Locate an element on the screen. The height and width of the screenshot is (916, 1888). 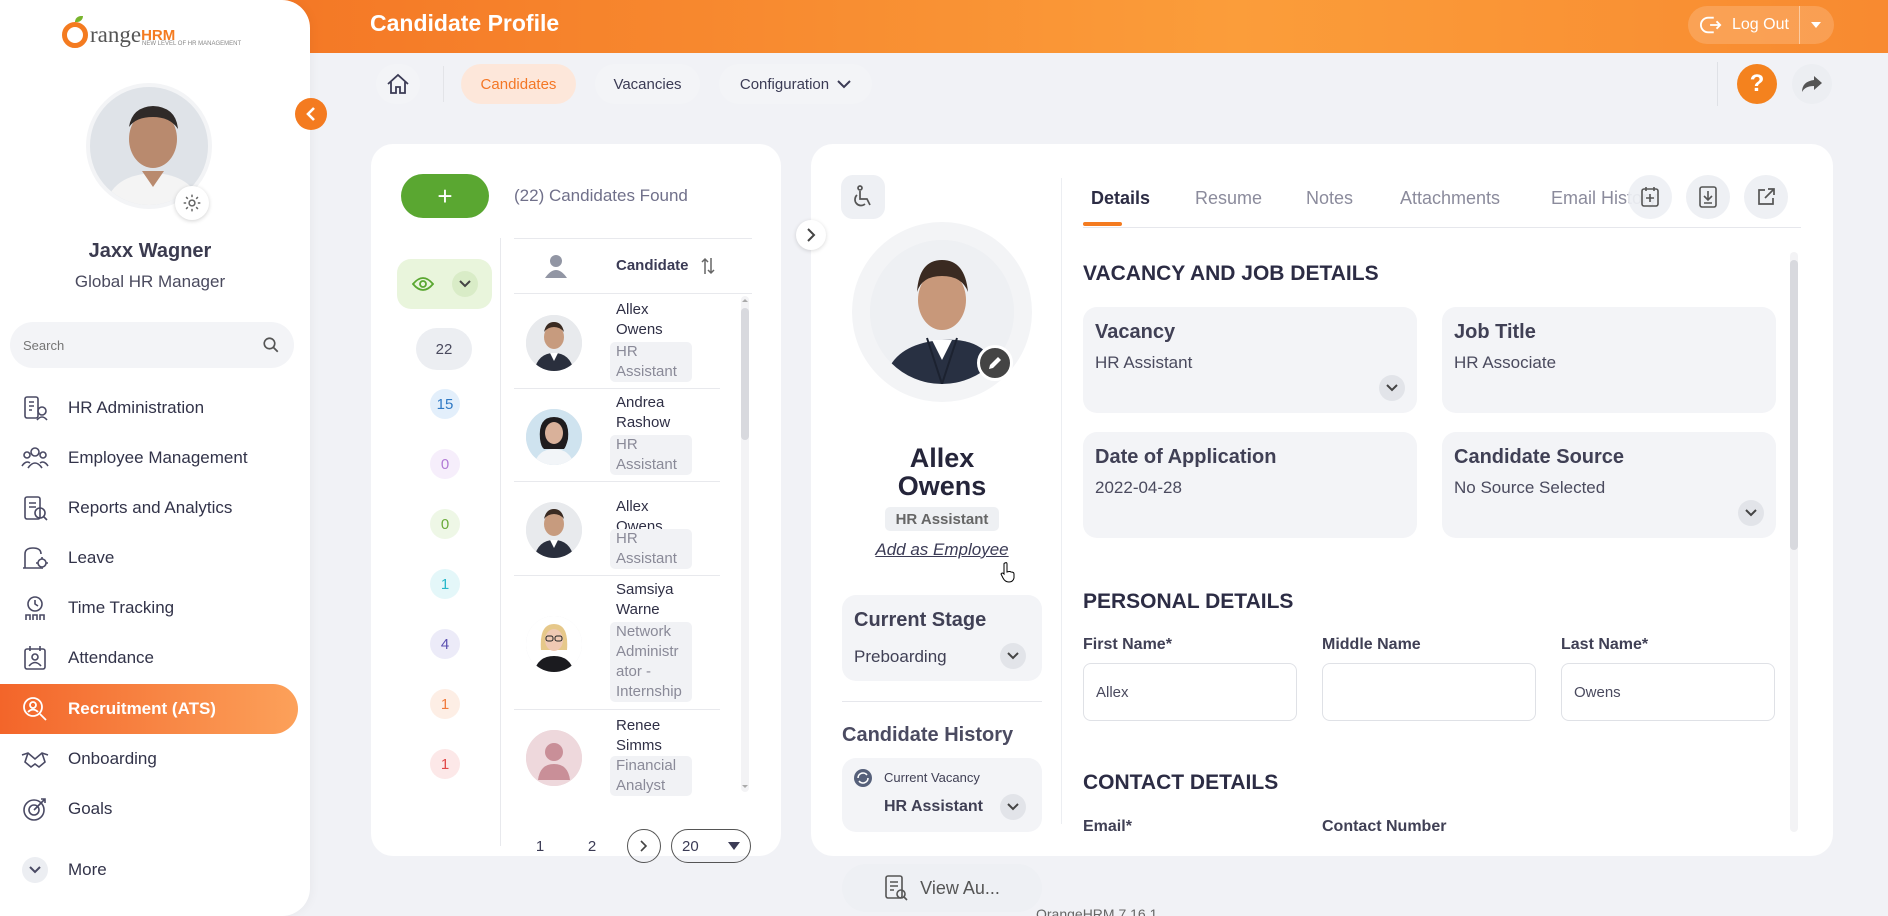
tab-vacancies: Vacancies is located at coordinates (647, 84).